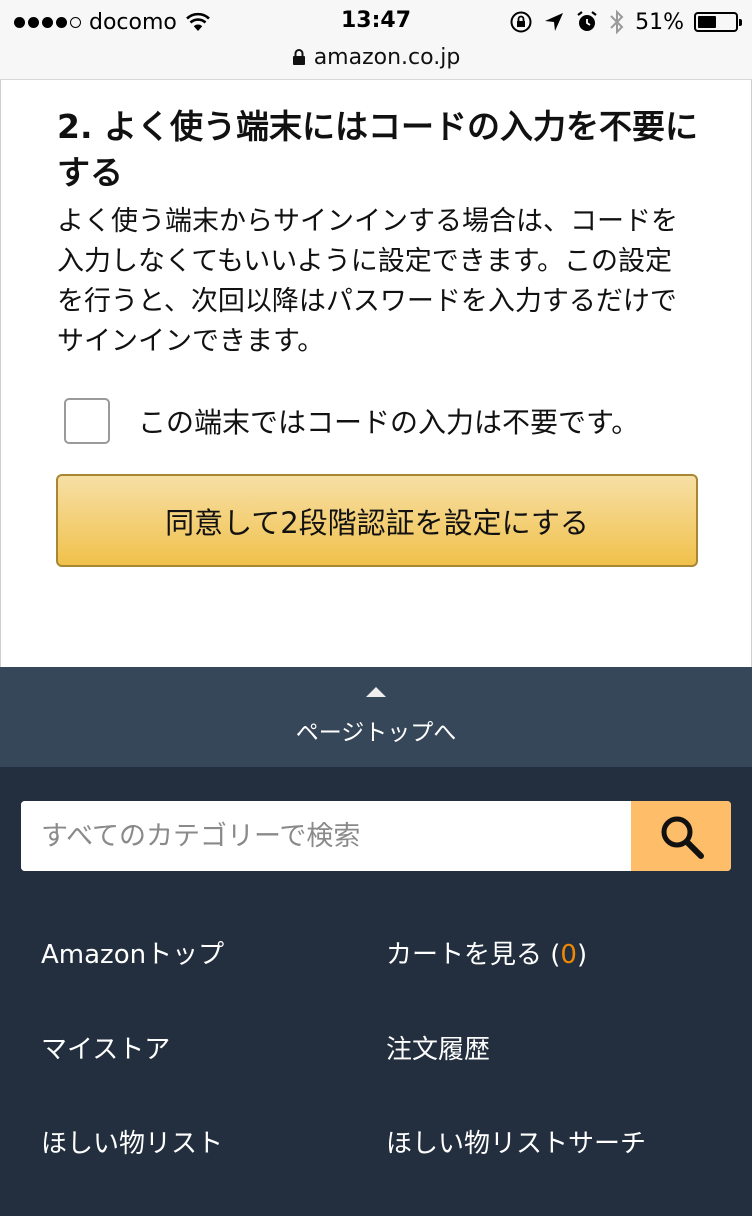 Image resolution: width=752 pixels, height=1216 pixels. Describe the element at coordinates (388, 421) in the screenshot. I see `remember-device-label: この端末ではコードの入力は不要です。` at that location.